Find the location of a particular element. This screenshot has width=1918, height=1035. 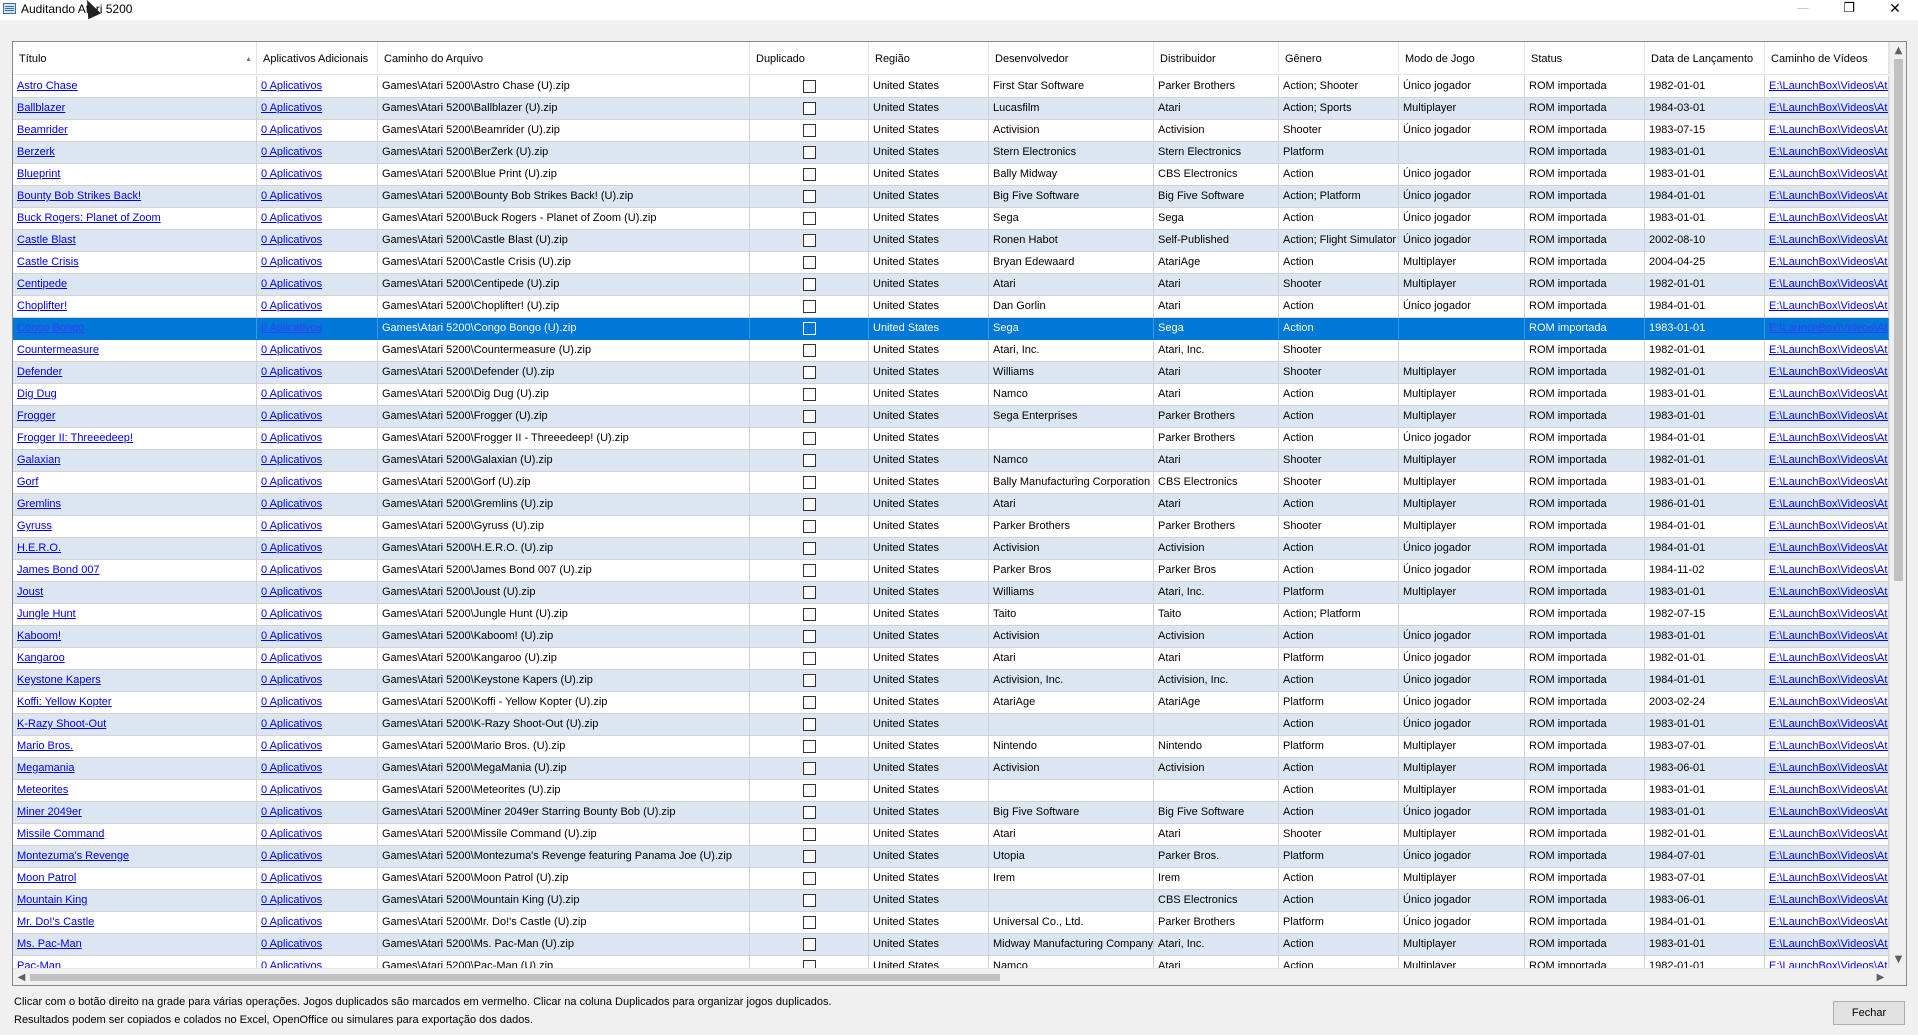

cell-title-link: Bounty Bob Strikes Back! is located at coordinates (79, 196).